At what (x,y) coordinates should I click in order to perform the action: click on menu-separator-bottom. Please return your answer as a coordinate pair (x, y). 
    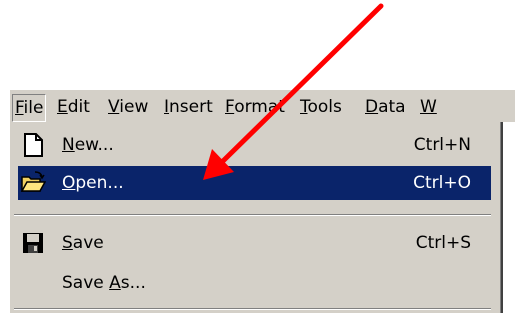
    Looking at the image, I should click on (252, 309).